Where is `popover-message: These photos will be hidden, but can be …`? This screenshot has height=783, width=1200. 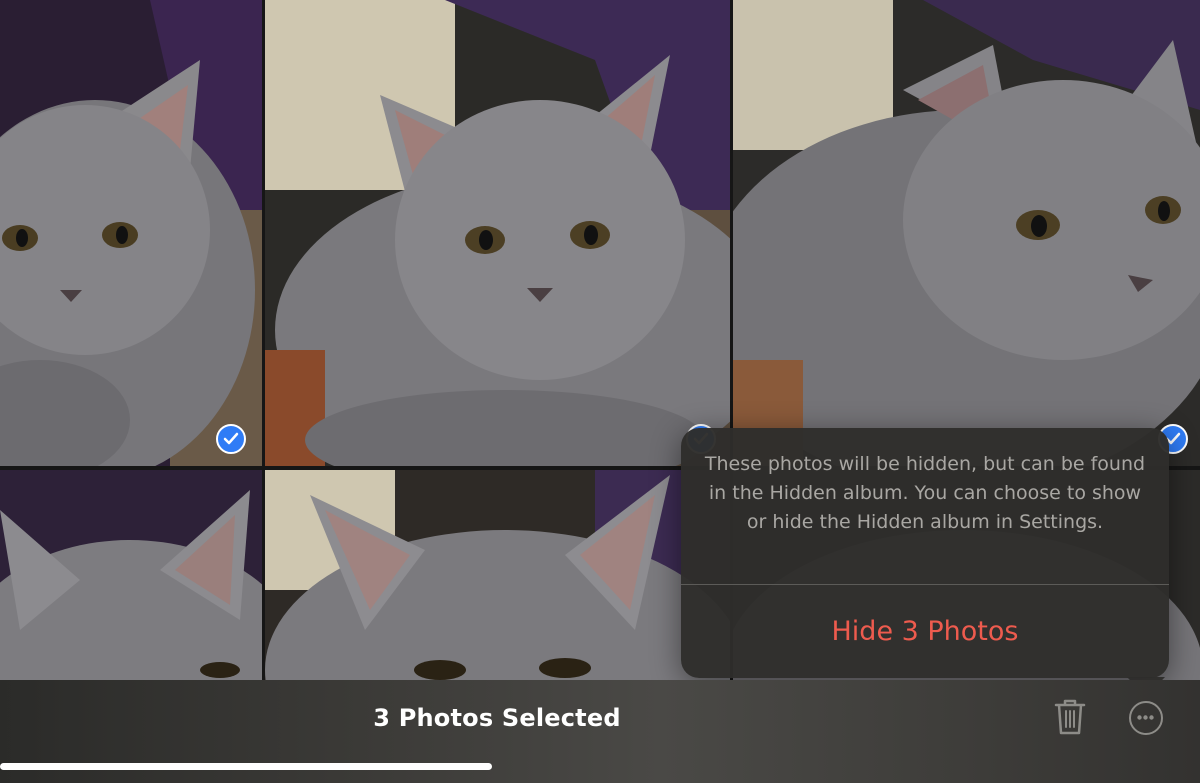
popover-message: These photos will be hidden, but can be … is located at coordinates (925, 493).